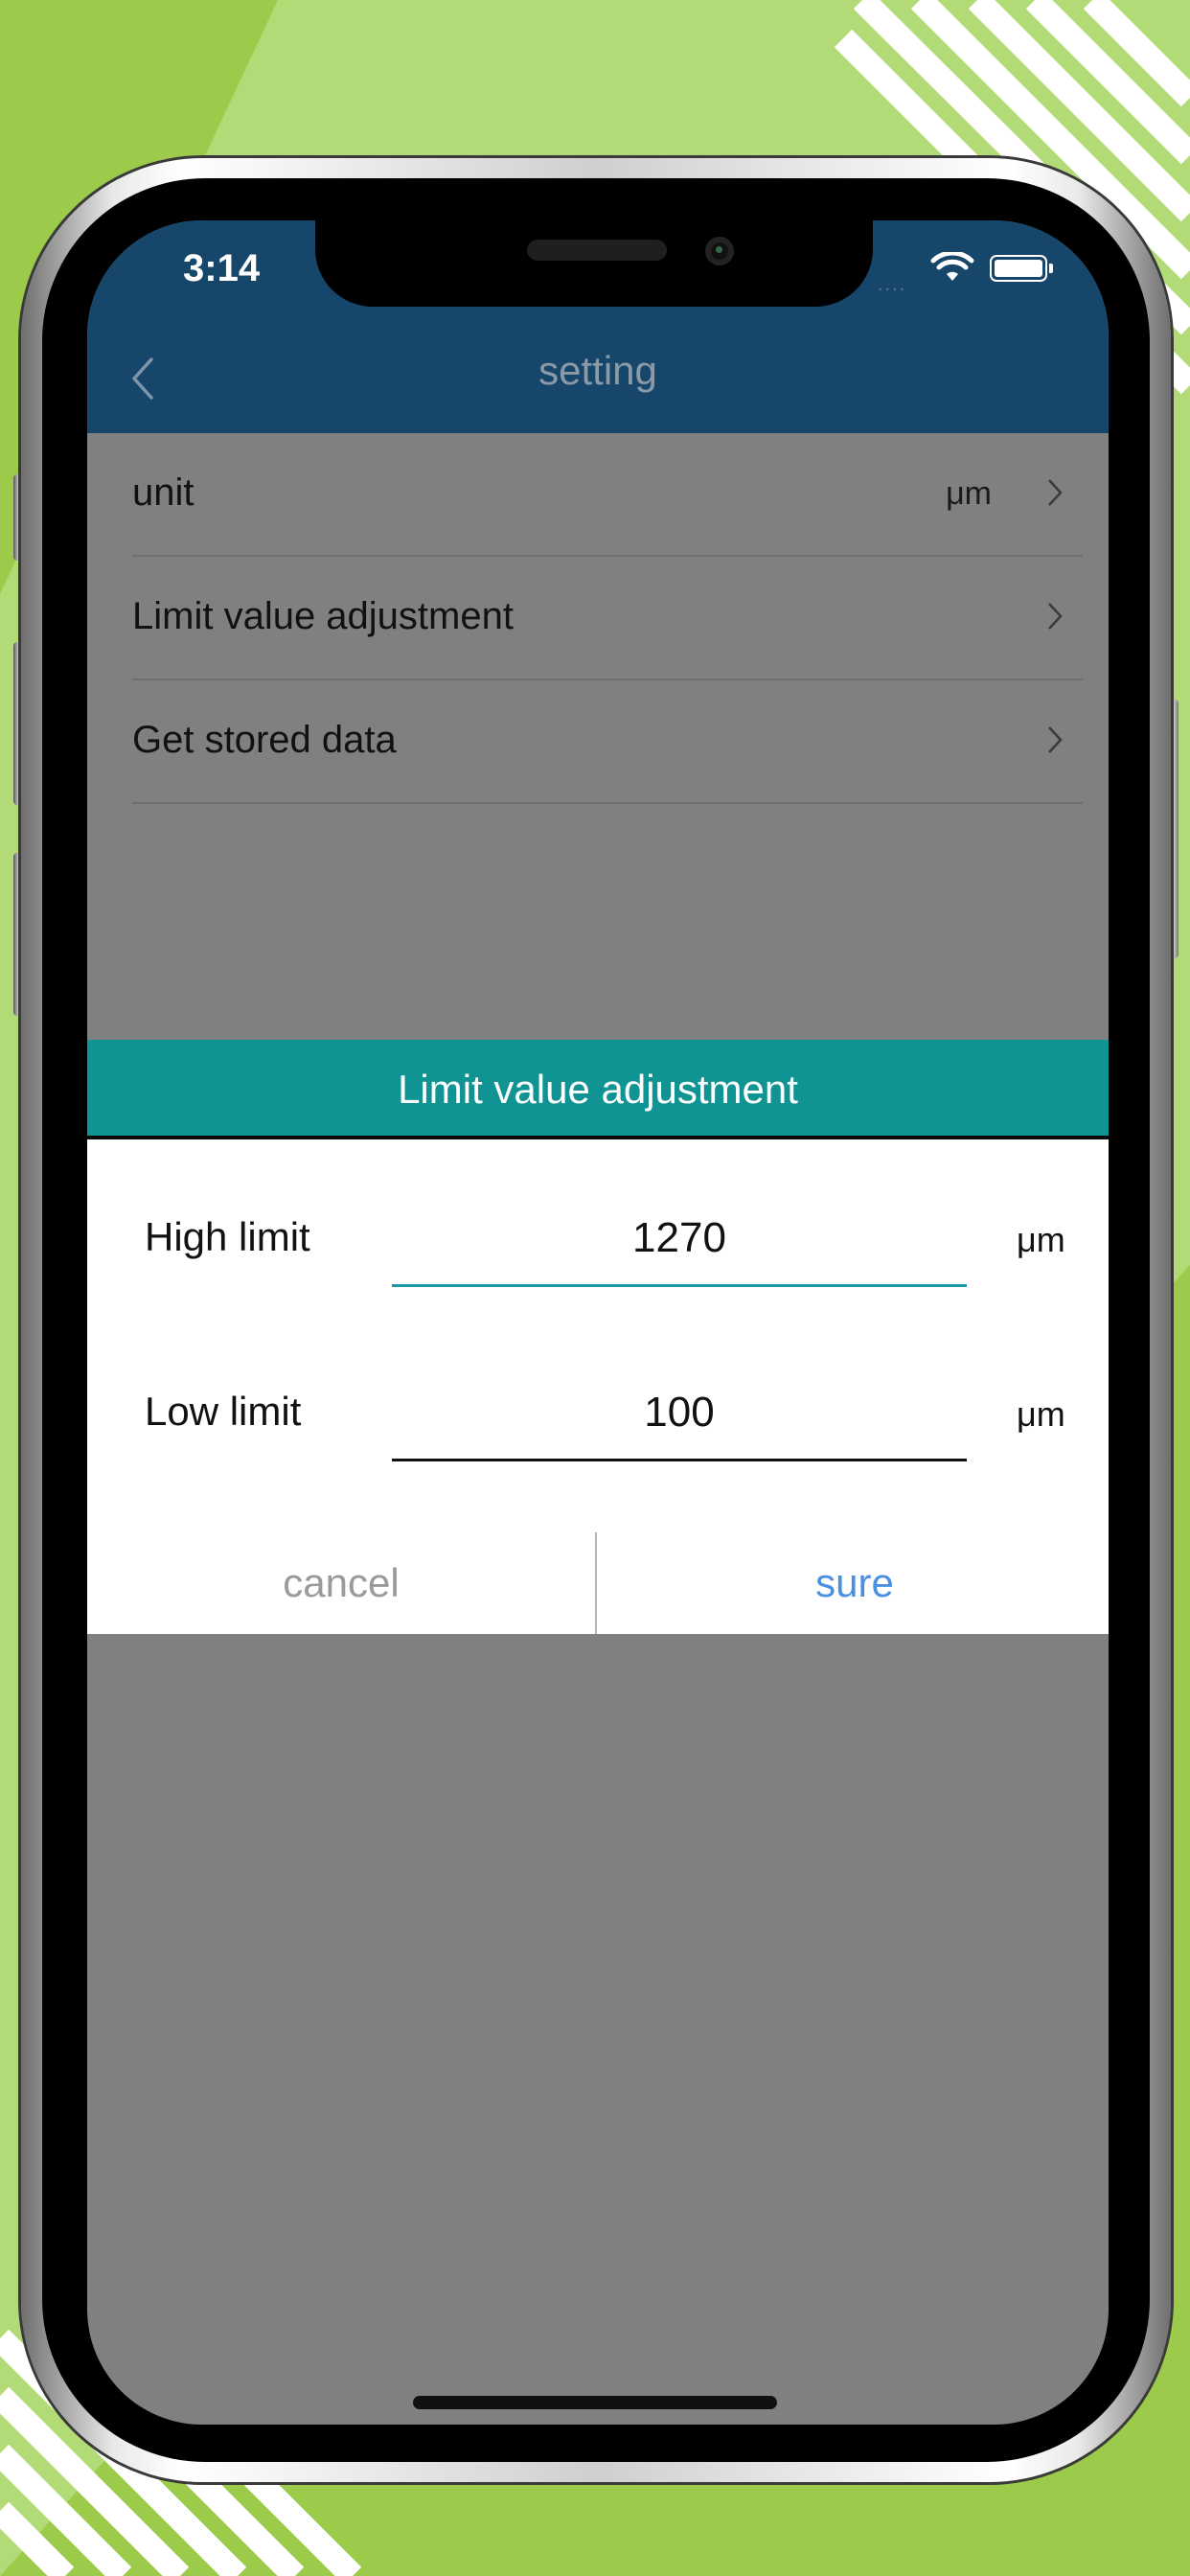  What do you see at coordinates (598, 370) in the screenshot?
I see `page-title: setting` at bounding box center [598, 370].